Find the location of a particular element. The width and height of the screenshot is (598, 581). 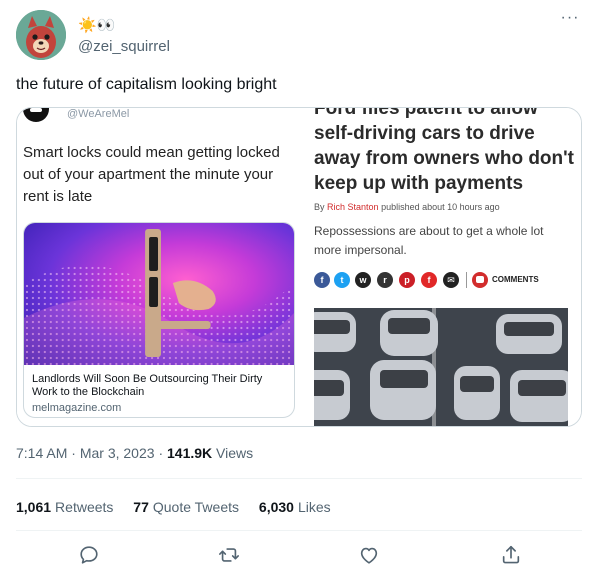

engagement-stats: 1,061 Retweets 77 Quote Tweets 6,030 Likes is located at coordinates (181, 507).